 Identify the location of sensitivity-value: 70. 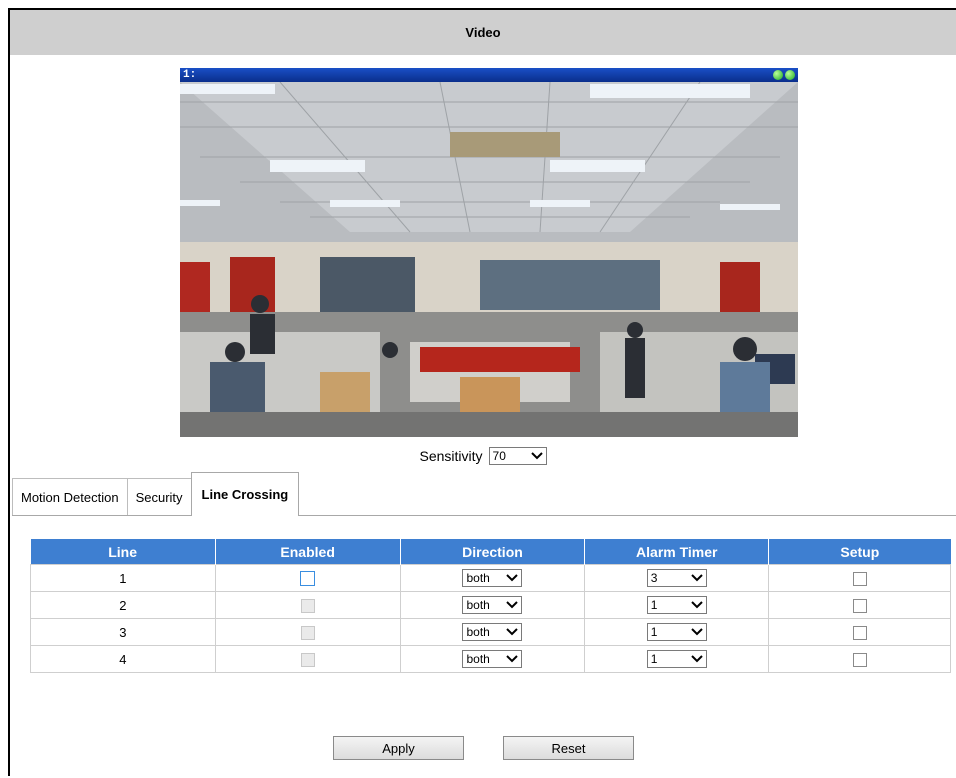
(499, 456).